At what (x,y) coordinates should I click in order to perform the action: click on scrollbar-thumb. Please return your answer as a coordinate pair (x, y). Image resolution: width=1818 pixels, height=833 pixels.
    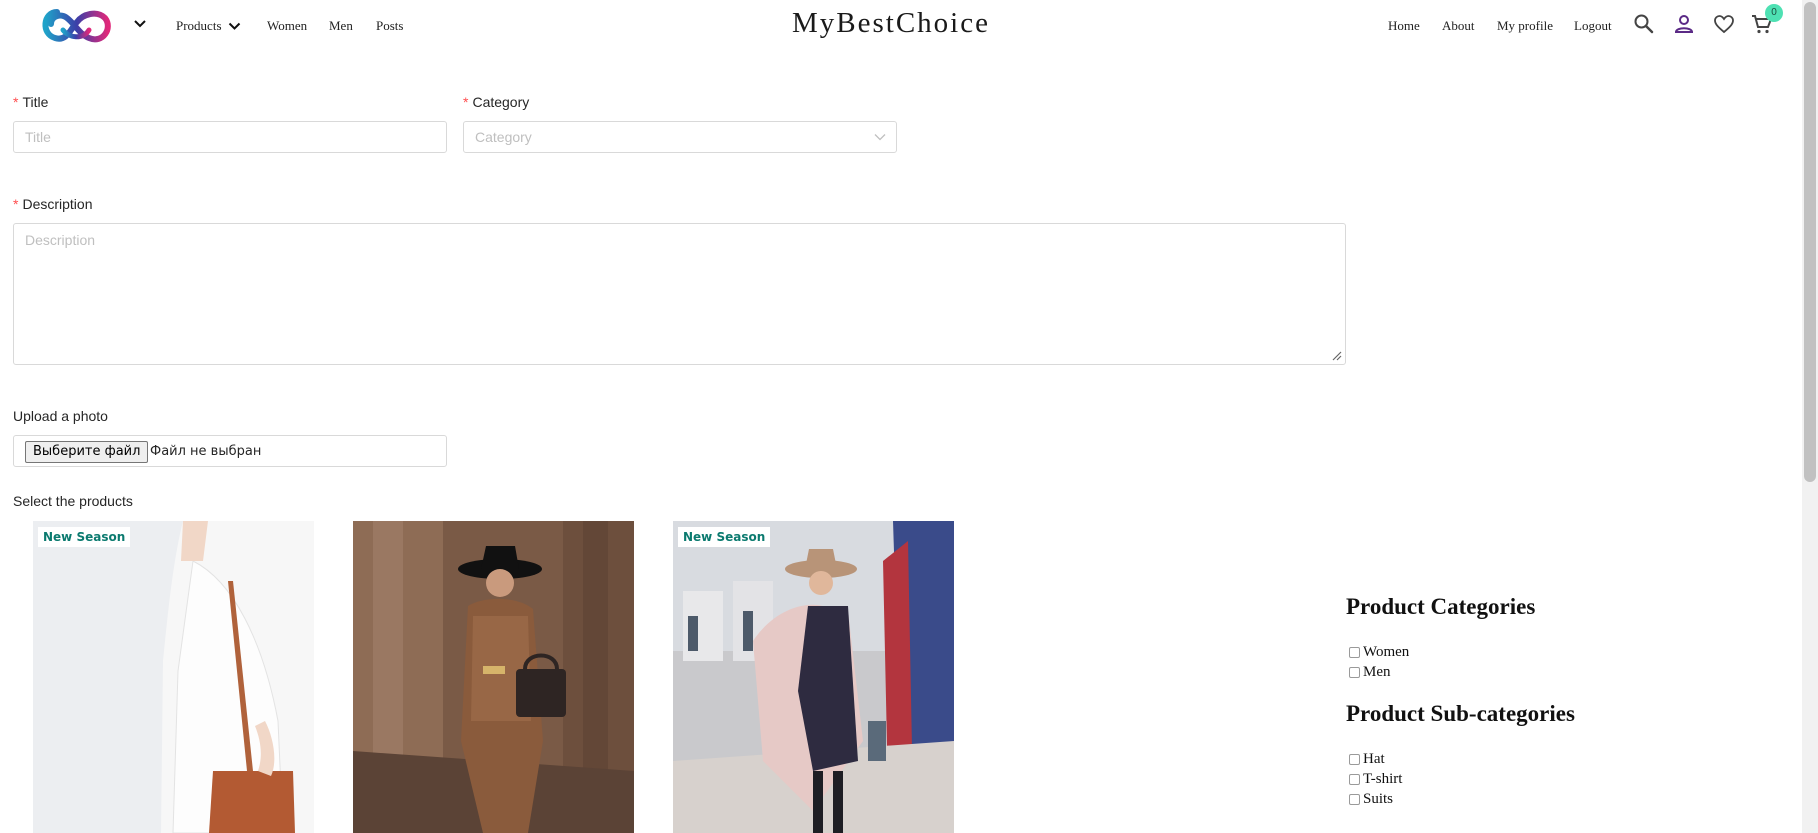
    Looking at the image, I should click on (1810, 242).